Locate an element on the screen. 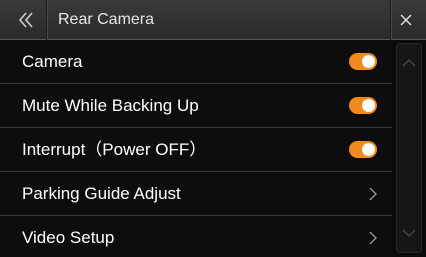 The height and width of the screenshot is (257, 426). interrupt-power-off-toggle is located at coordinates (363, 149).